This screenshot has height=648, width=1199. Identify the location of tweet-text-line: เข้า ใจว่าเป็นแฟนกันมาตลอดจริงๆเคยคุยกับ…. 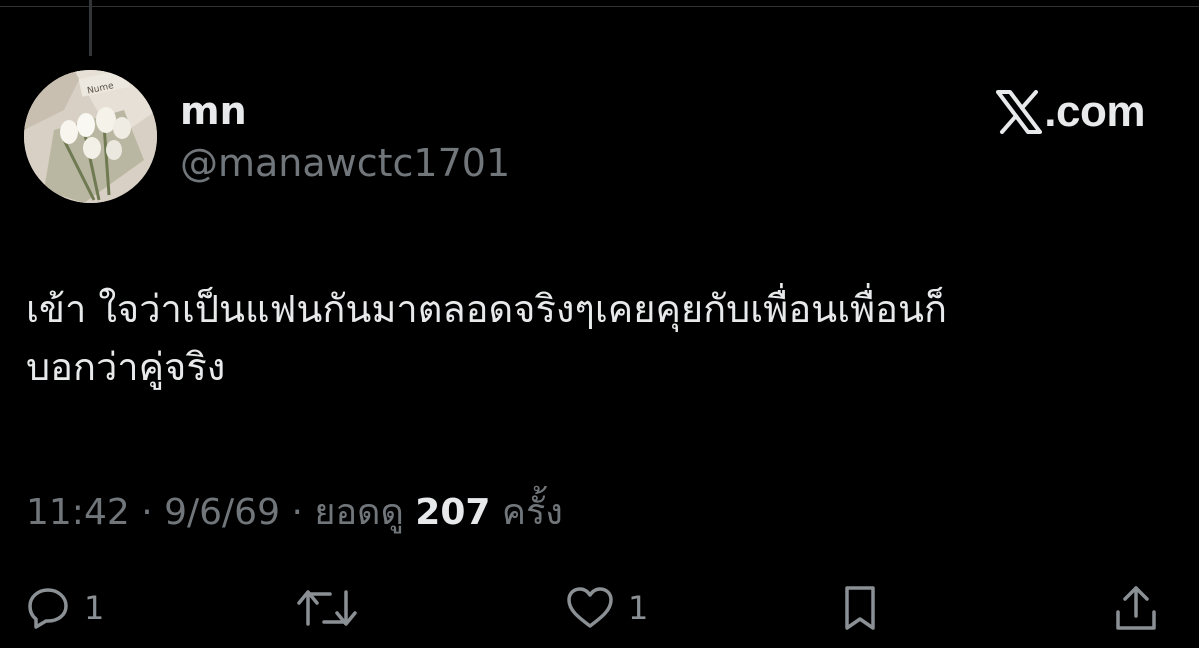
(486, 309).